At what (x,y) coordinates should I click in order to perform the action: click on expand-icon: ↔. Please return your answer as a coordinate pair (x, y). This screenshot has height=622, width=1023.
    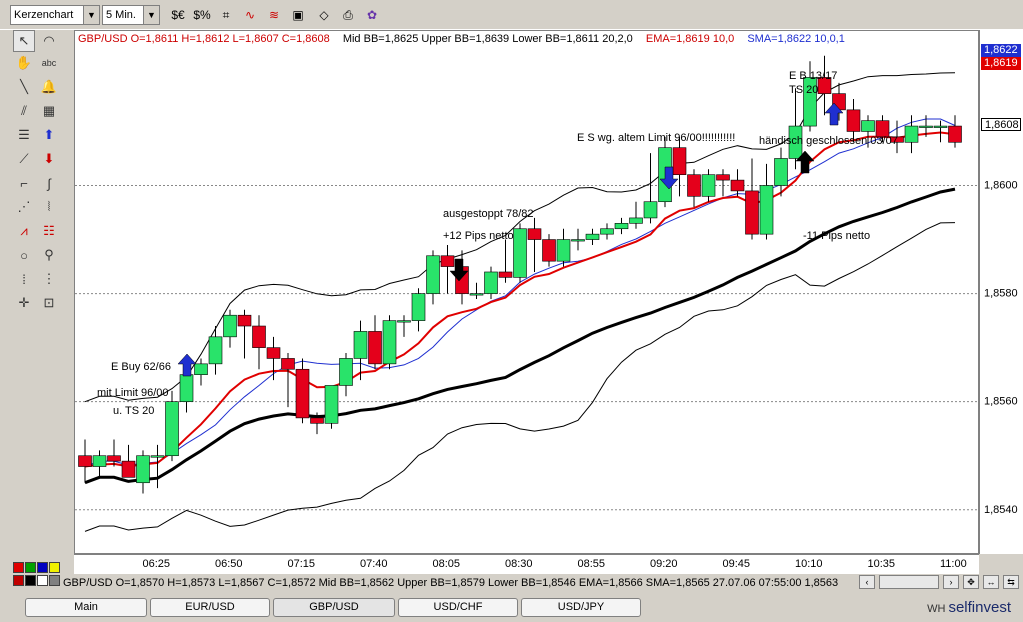
    Looking at the image, I should click on (991, 582).